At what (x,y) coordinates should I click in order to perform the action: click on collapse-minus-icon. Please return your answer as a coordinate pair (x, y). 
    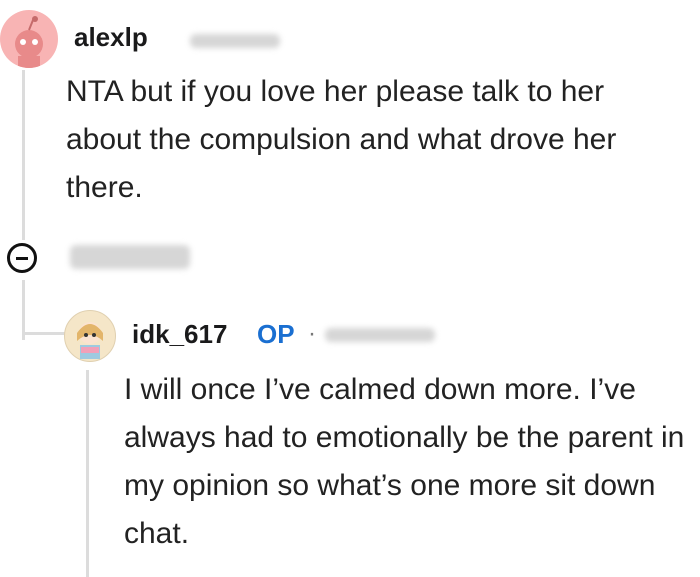
    Looking at the image, I should click on (22, 258).